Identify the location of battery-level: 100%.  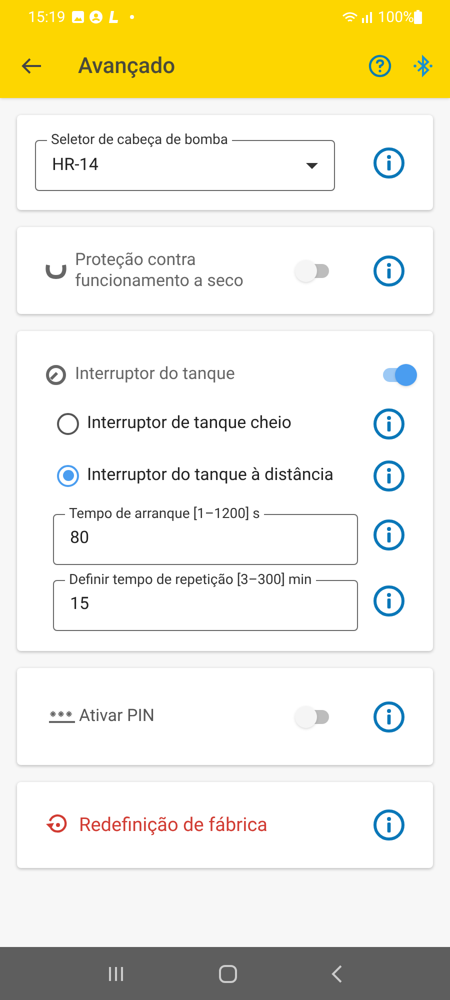
(396, 17).